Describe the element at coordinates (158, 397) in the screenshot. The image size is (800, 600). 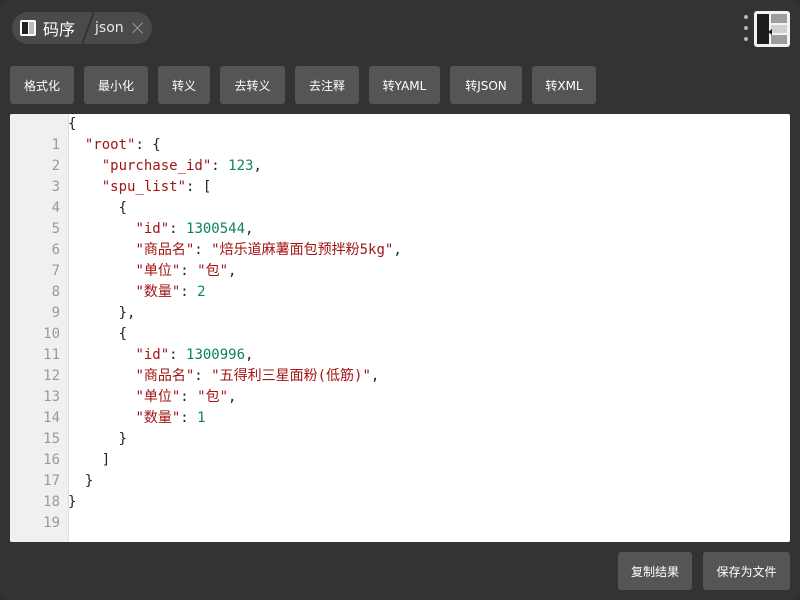
I see `json-key: "单位"` at that location.